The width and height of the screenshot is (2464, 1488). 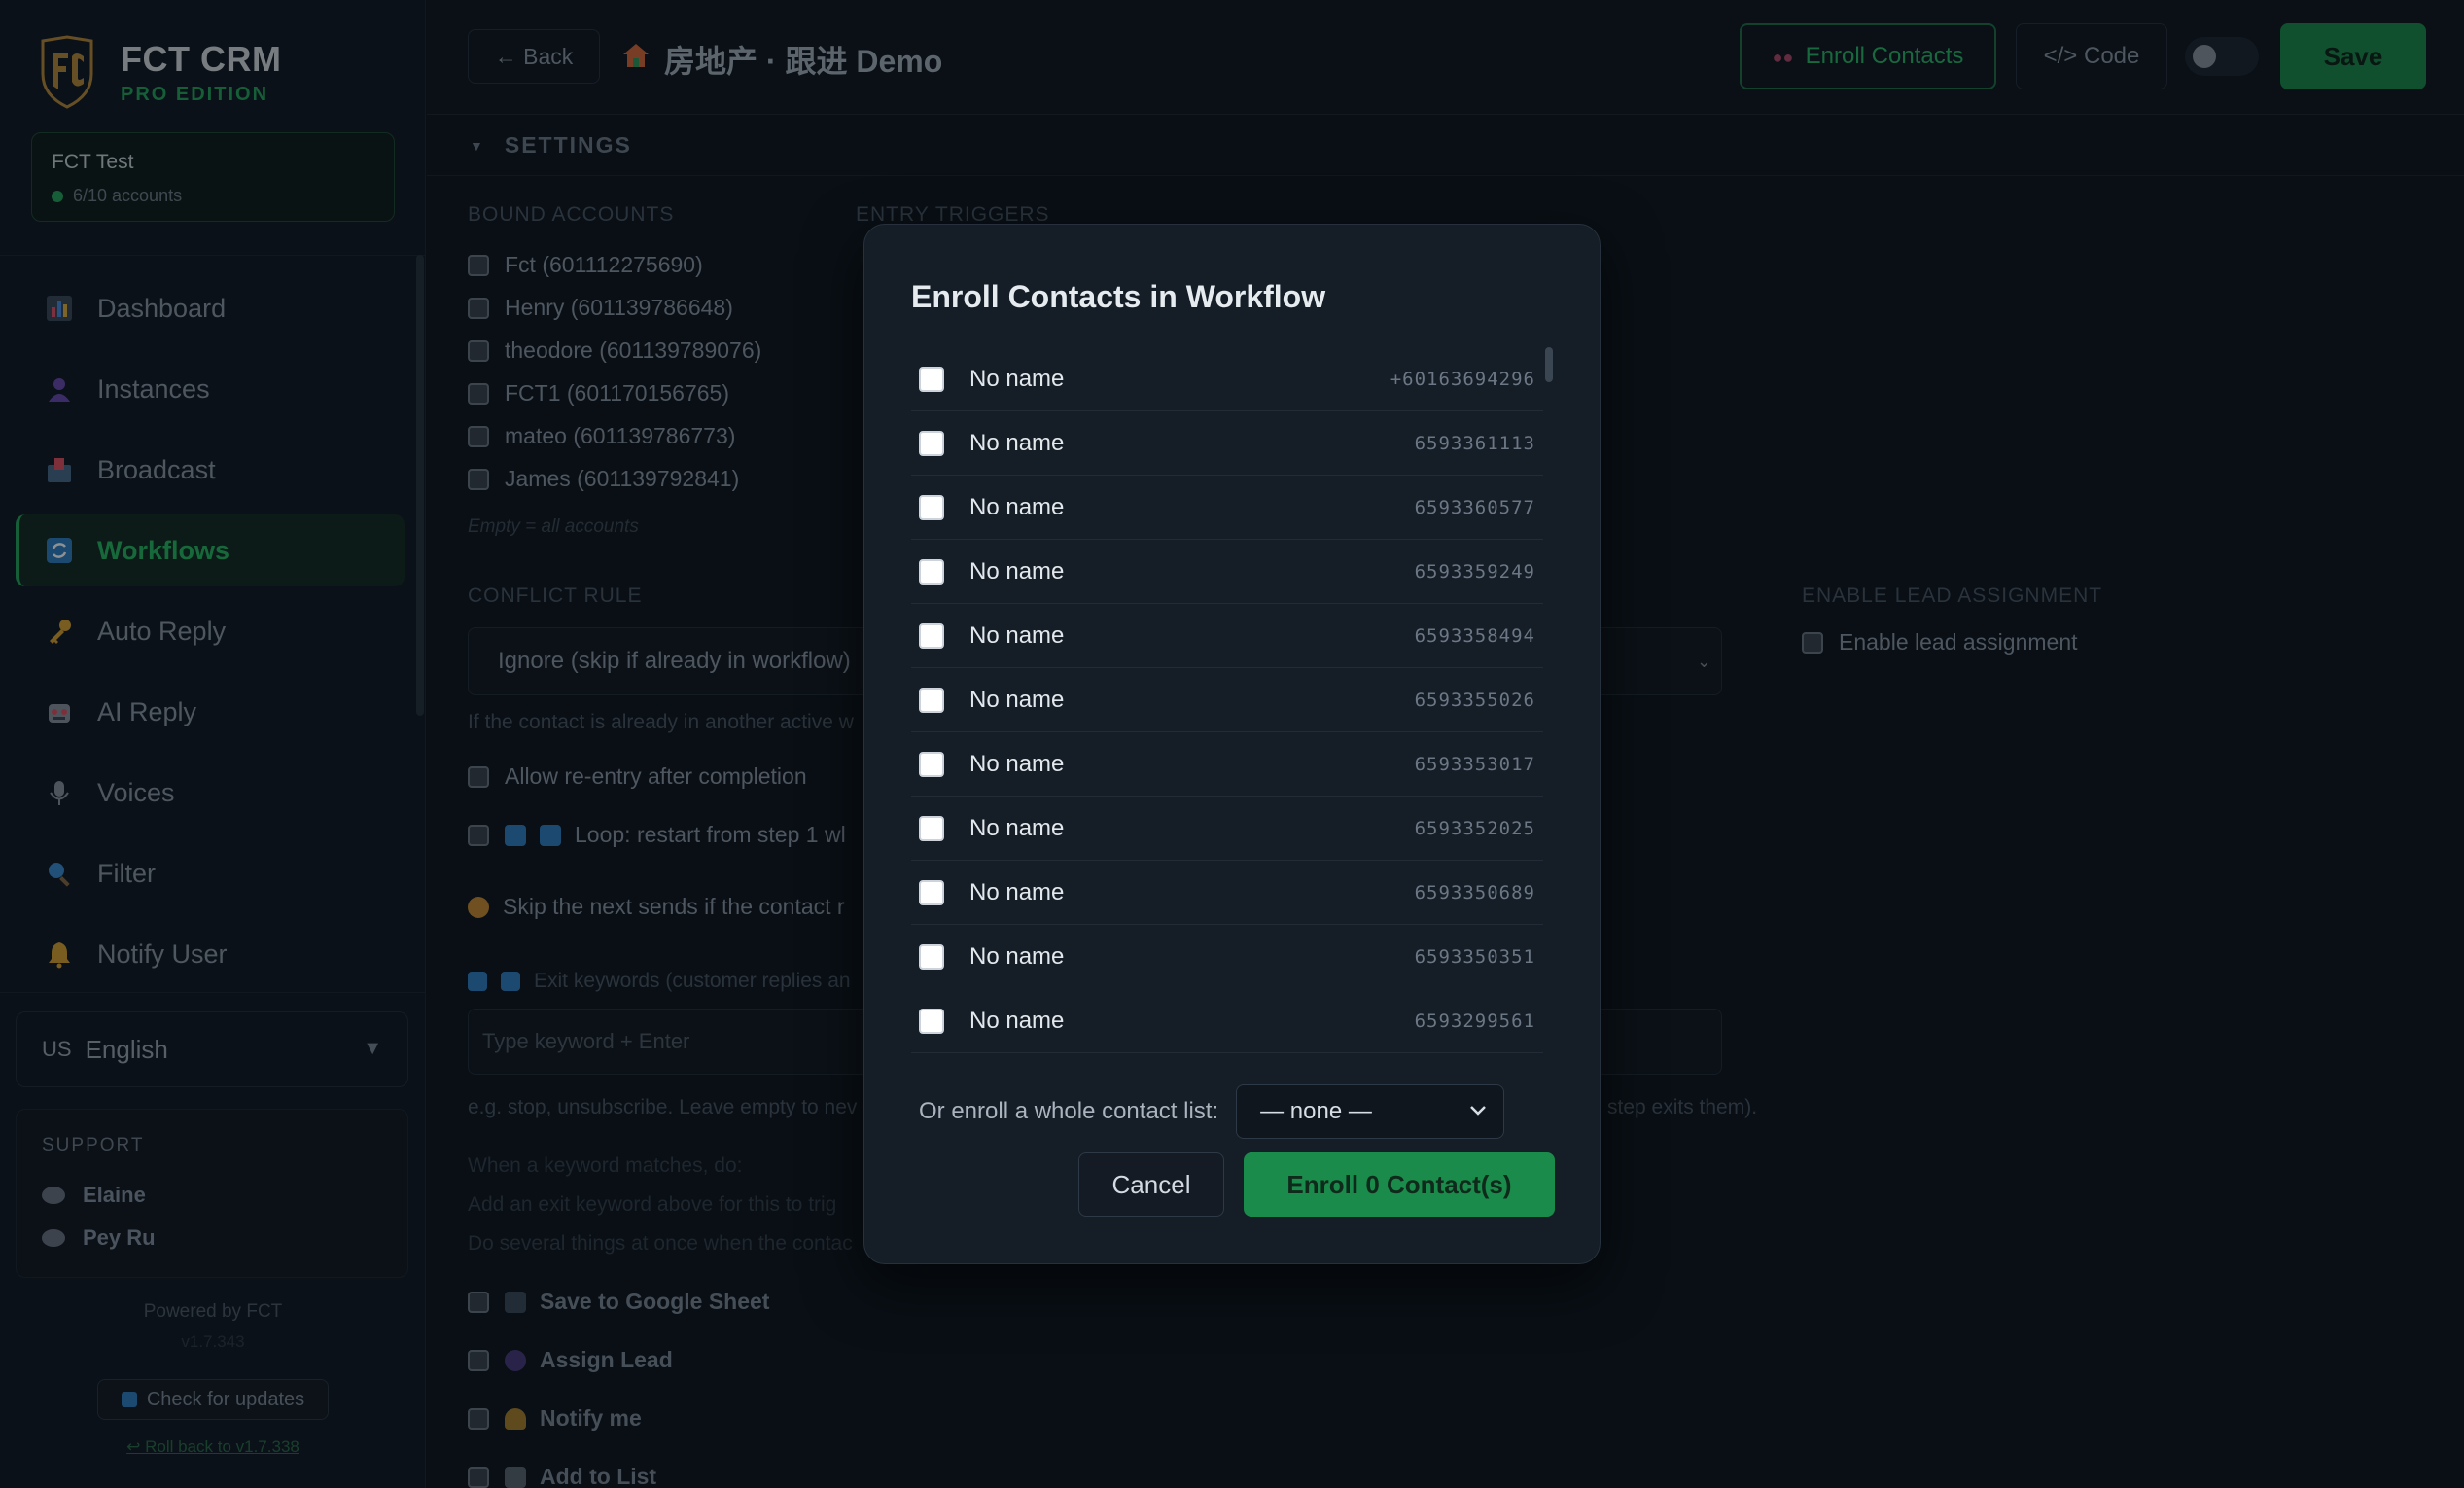 What do you see at coordinates (1474, 571) in the screenshot?
I see `contact-phone: 6593359249` at bounding box center [1474, 571].